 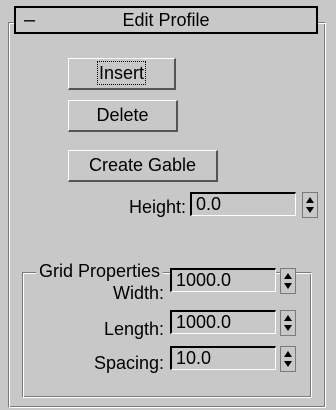 I want to click on create-gable-button: Create Gable, so click(x=143, y=166).